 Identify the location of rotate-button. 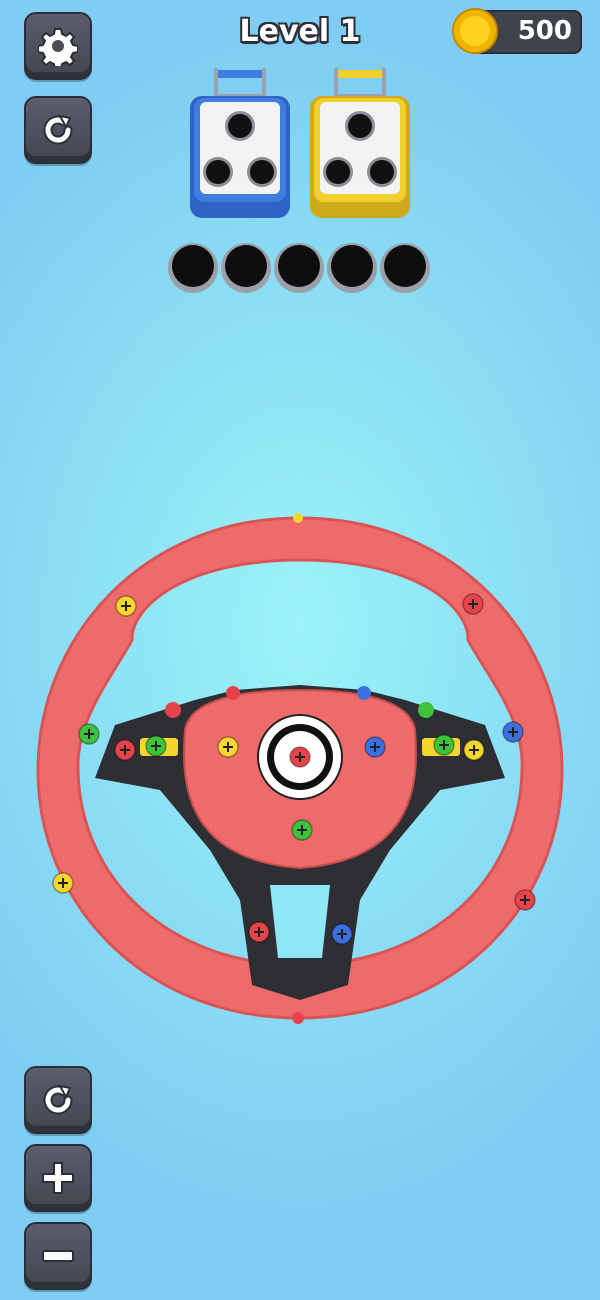
(58, 1100).